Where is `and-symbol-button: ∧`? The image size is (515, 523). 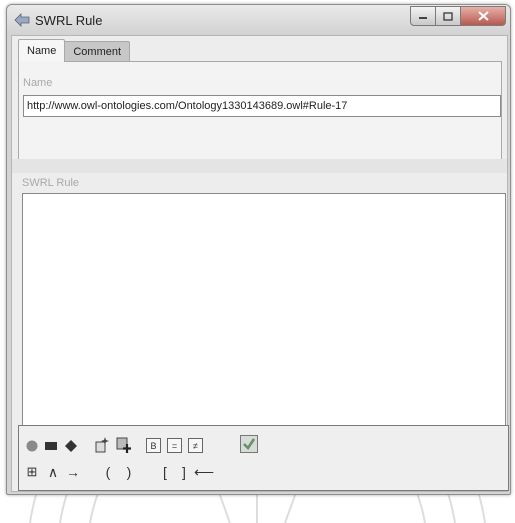 and-symbol-button: ∧ is located at coordinates (53, 472).